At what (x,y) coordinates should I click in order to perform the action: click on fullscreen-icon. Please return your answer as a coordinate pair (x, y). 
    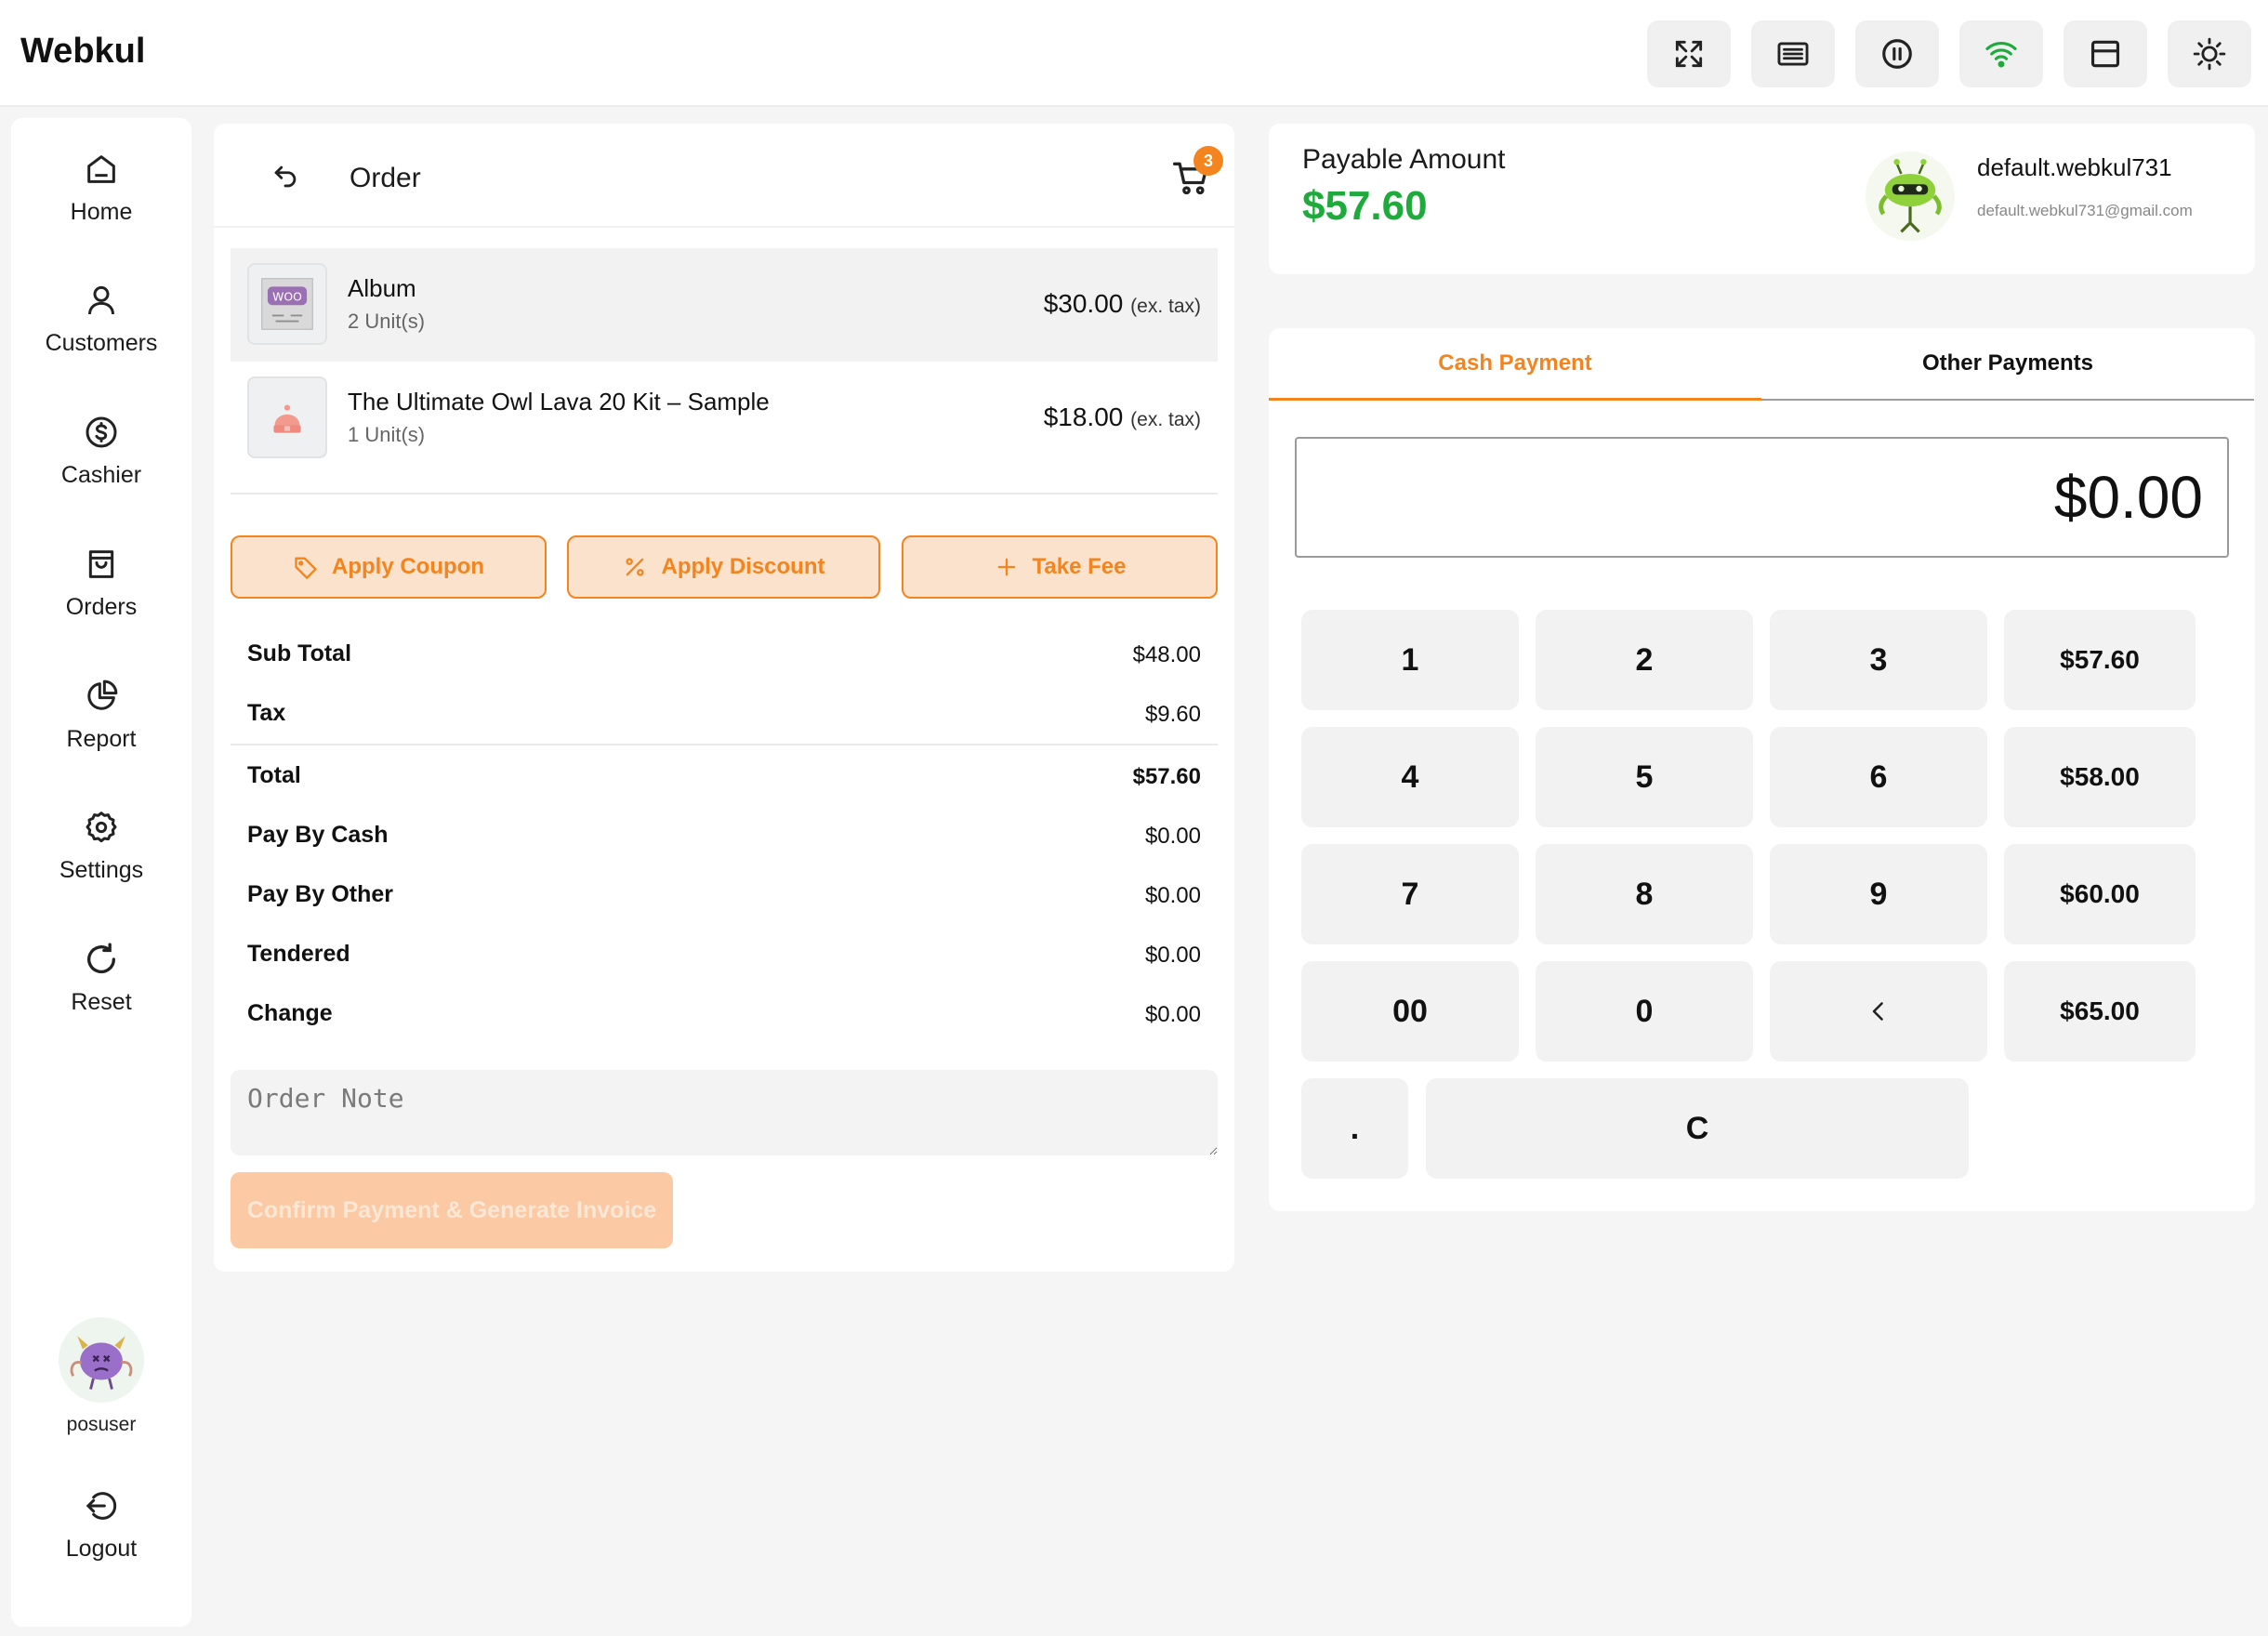
    Looking at the image, I should click on (1689, 54).